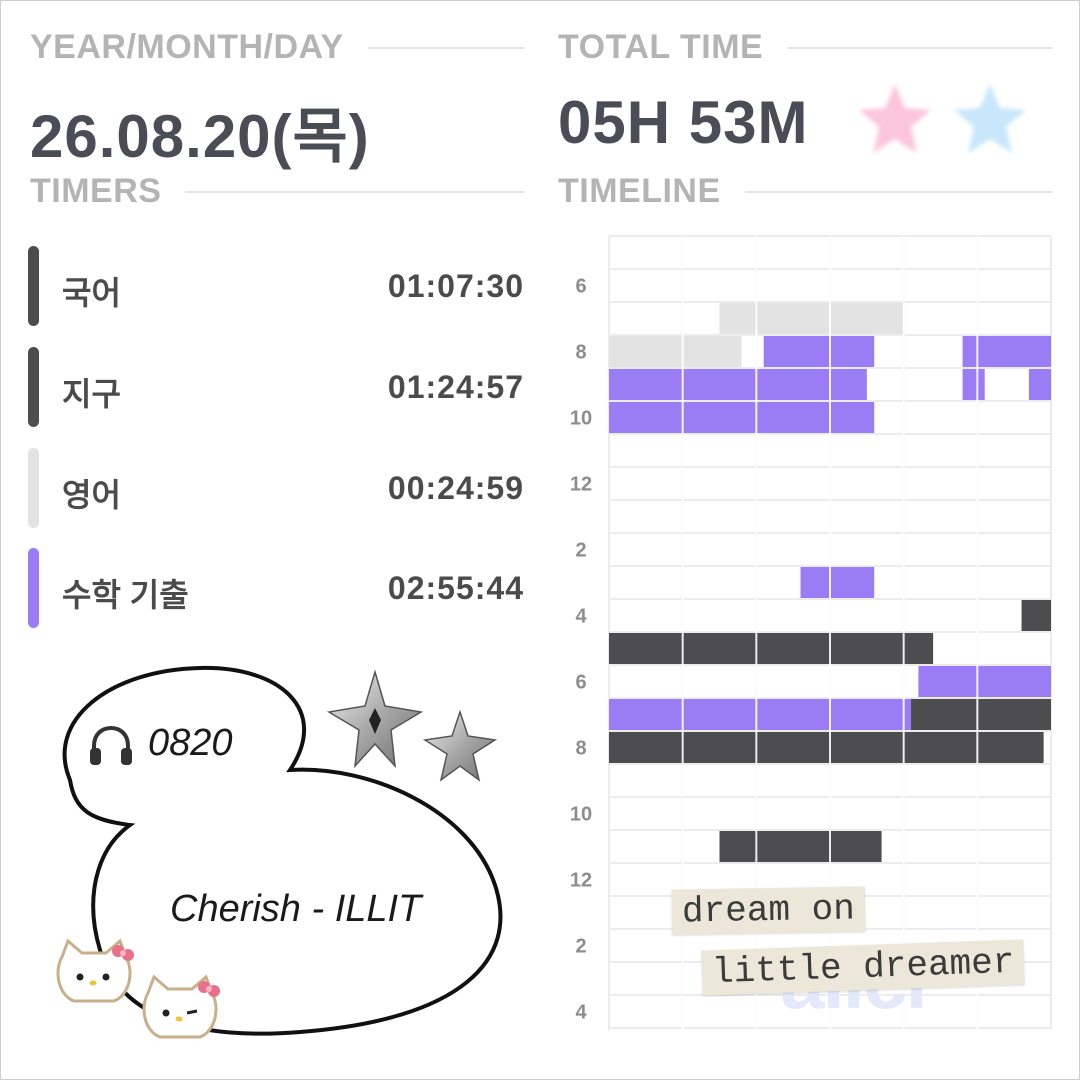 The image size is (1080, 1080). What do you see at coordinates (111, 745) in the screenshot?
I see `headphones-icon` at bounding box center [111, 745].